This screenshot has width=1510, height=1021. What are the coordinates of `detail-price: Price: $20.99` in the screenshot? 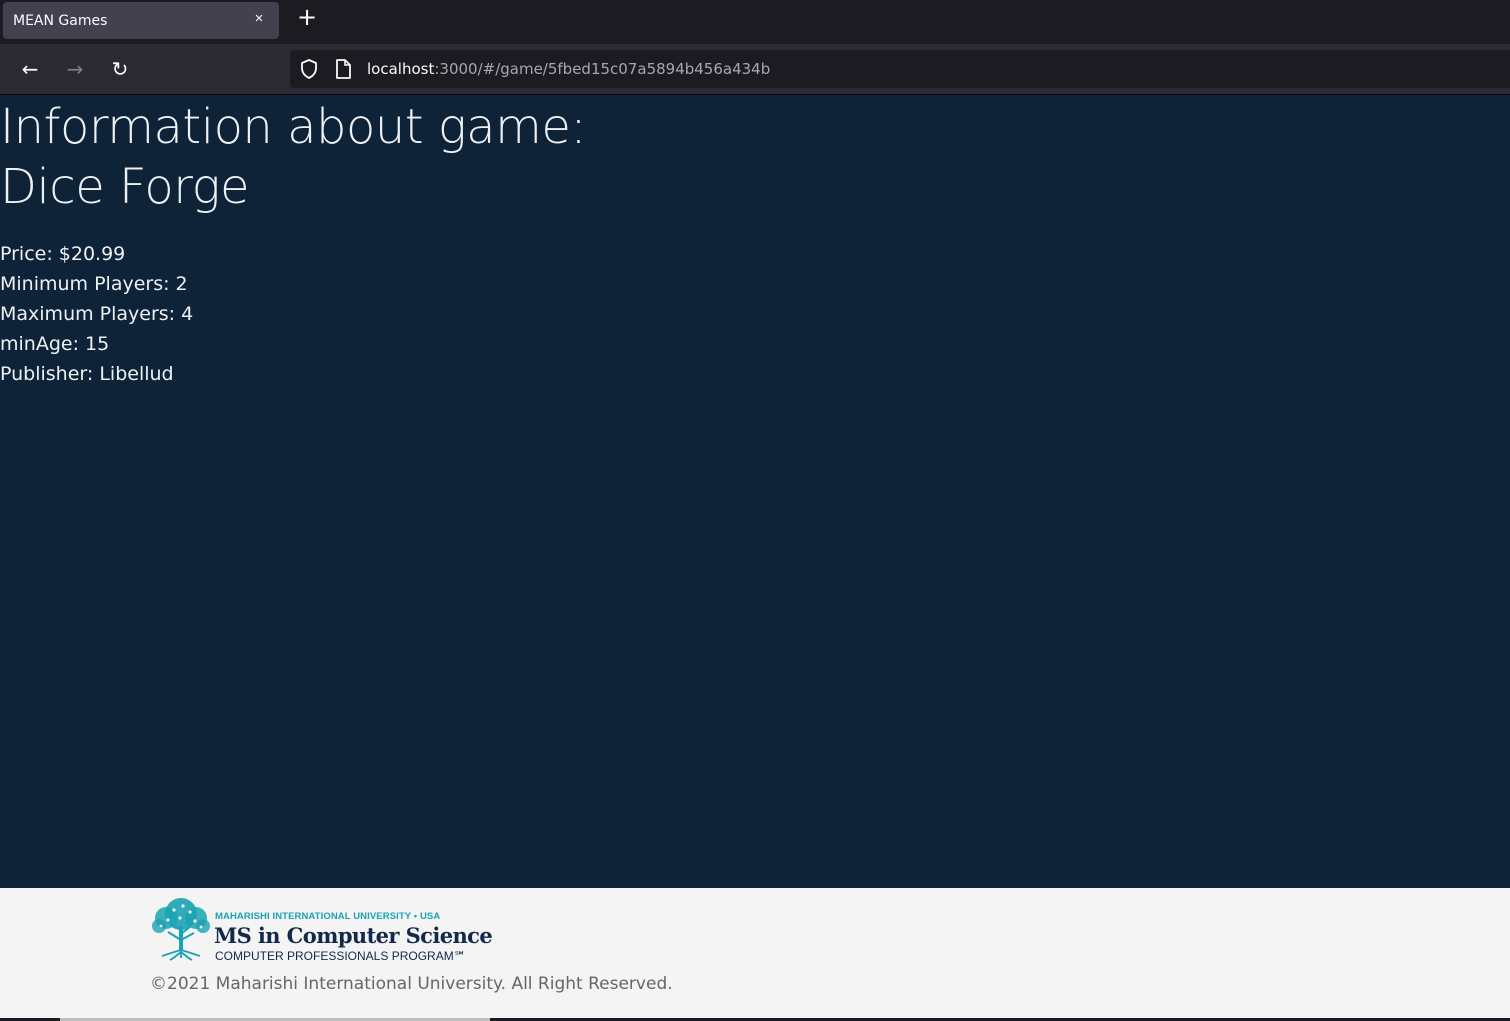 It's located at (63, 254).